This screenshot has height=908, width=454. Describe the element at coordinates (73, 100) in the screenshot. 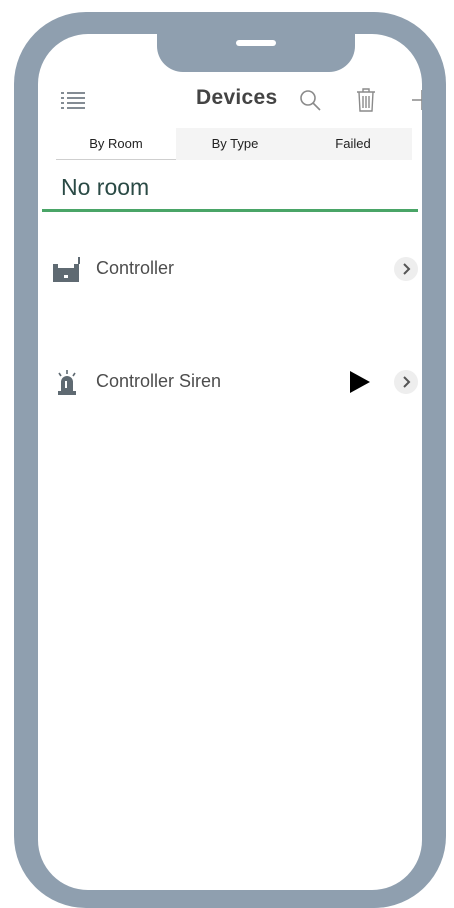

I see `menu-icon` at that location.